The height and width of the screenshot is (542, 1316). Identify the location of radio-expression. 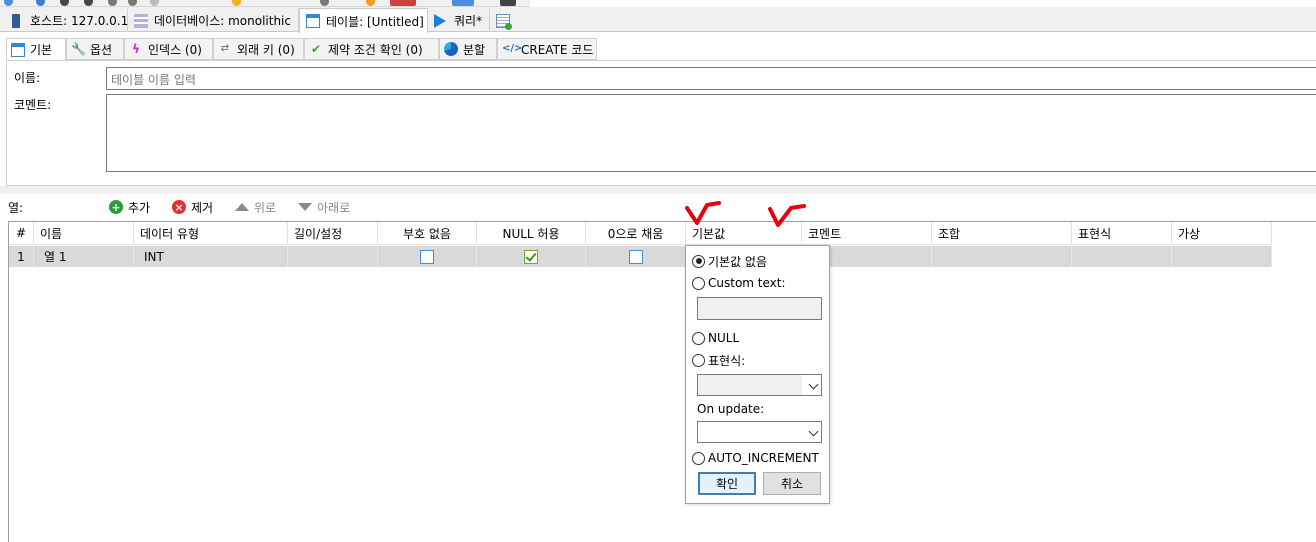
(698, 360).